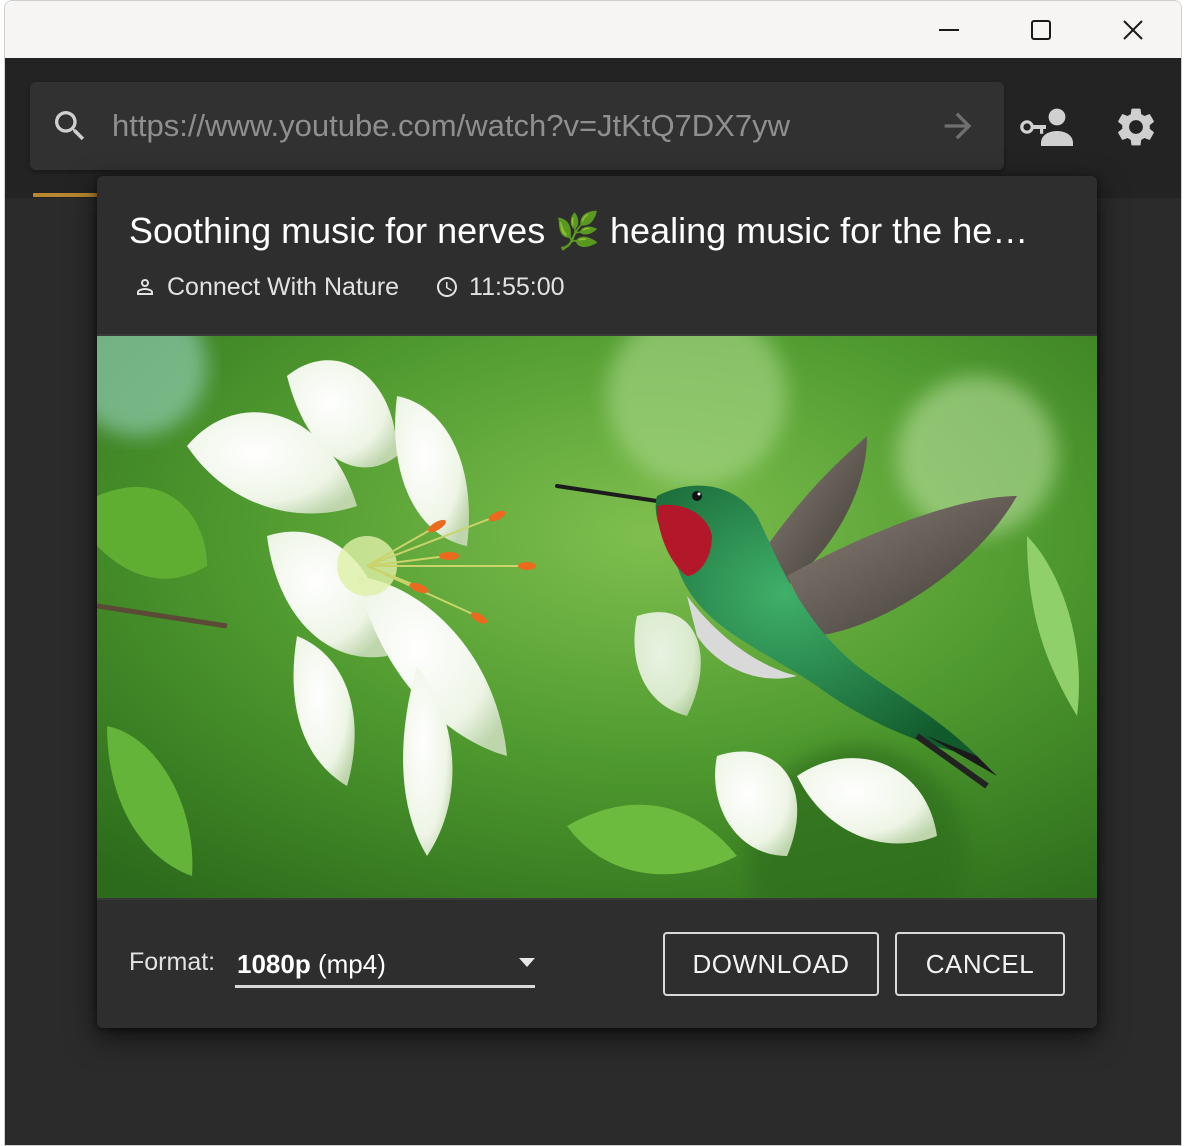  I want to click on chevron-down-icon, so click(527, 962).